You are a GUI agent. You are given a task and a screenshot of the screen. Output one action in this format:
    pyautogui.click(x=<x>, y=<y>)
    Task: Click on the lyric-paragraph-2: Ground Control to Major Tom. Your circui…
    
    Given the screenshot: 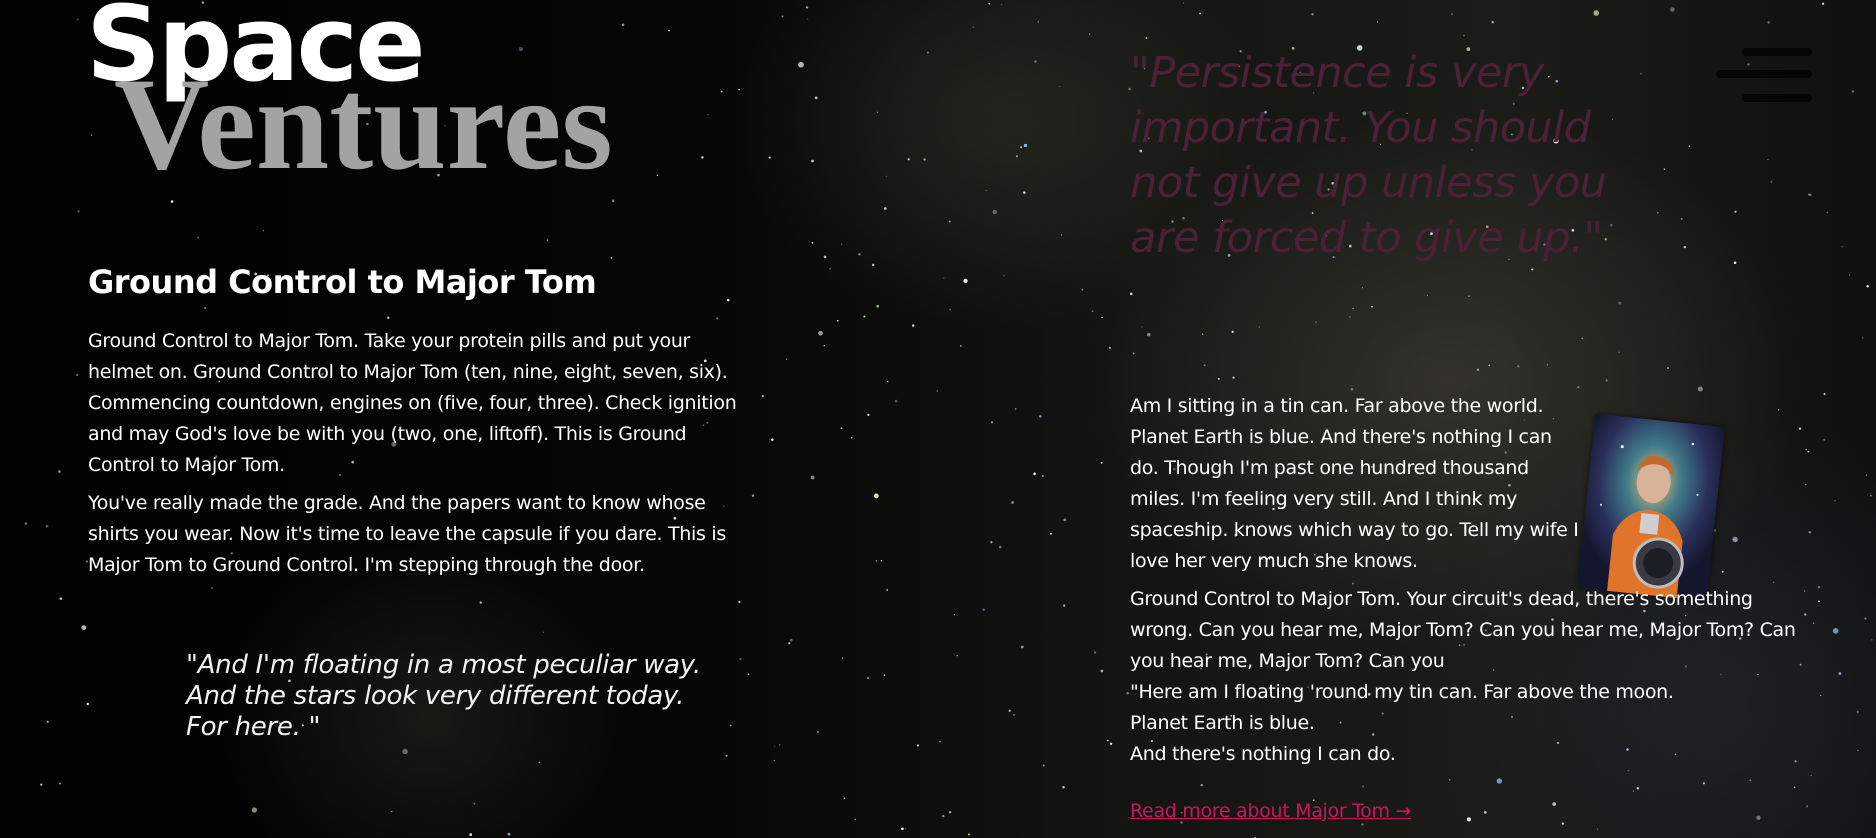 What is the action you would take?
    pyautogui.click(x=1465, y=677)
    